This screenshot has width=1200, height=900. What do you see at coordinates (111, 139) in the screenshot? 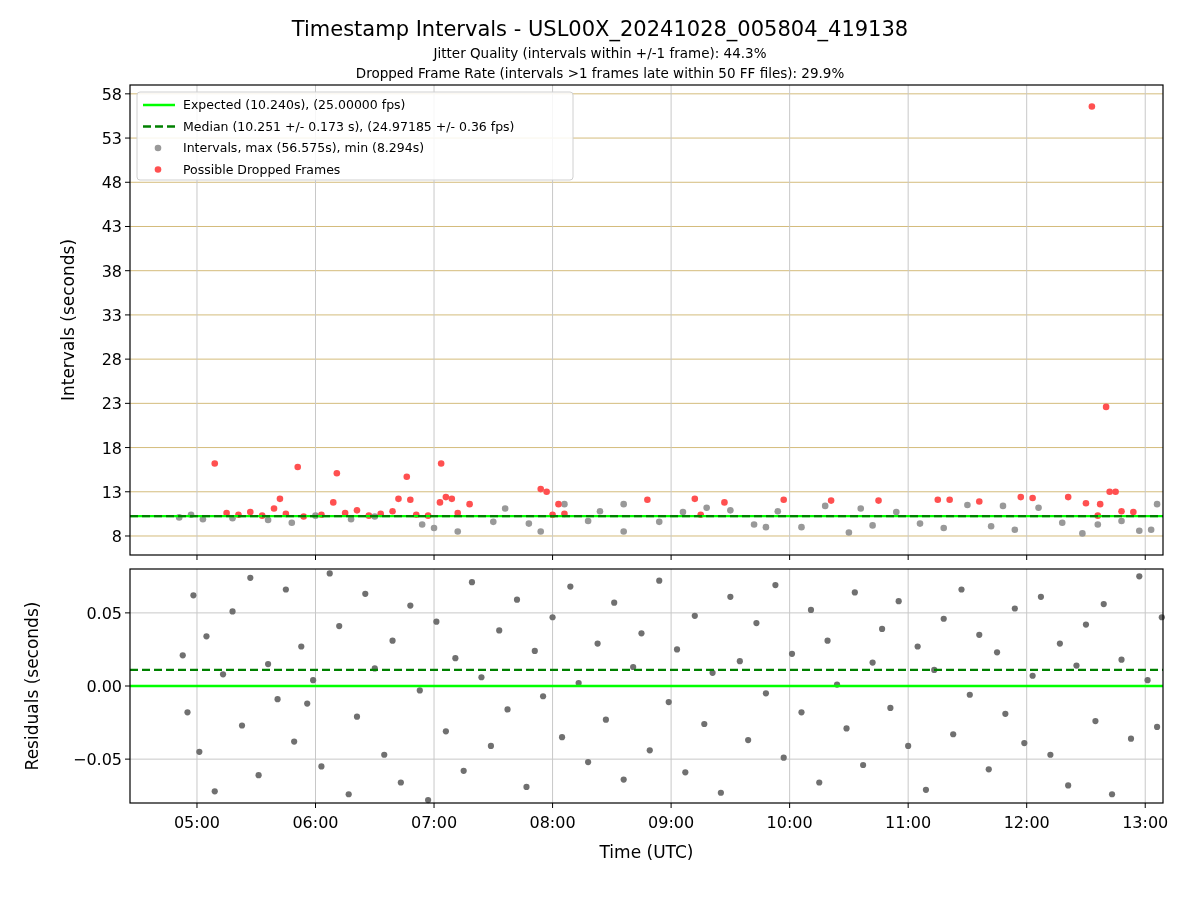
I see `tick-label: 53` at bounding box center [111, 139].